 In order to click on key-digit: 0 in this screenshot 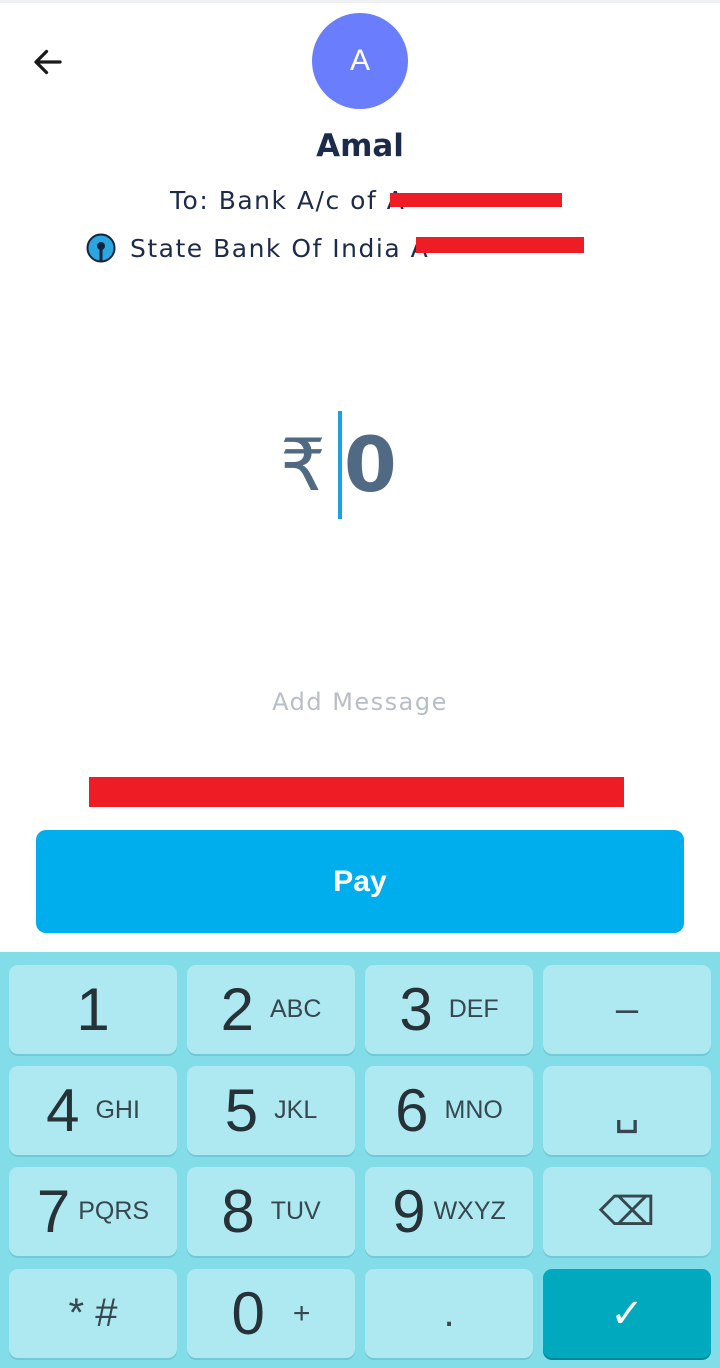, I will do `click(248, 1313)`.